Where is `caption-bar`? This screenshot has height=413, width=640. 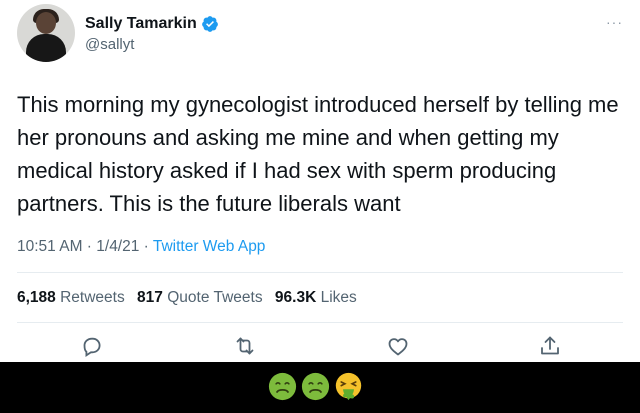
caption-bar is located at coordinates (320, 387).